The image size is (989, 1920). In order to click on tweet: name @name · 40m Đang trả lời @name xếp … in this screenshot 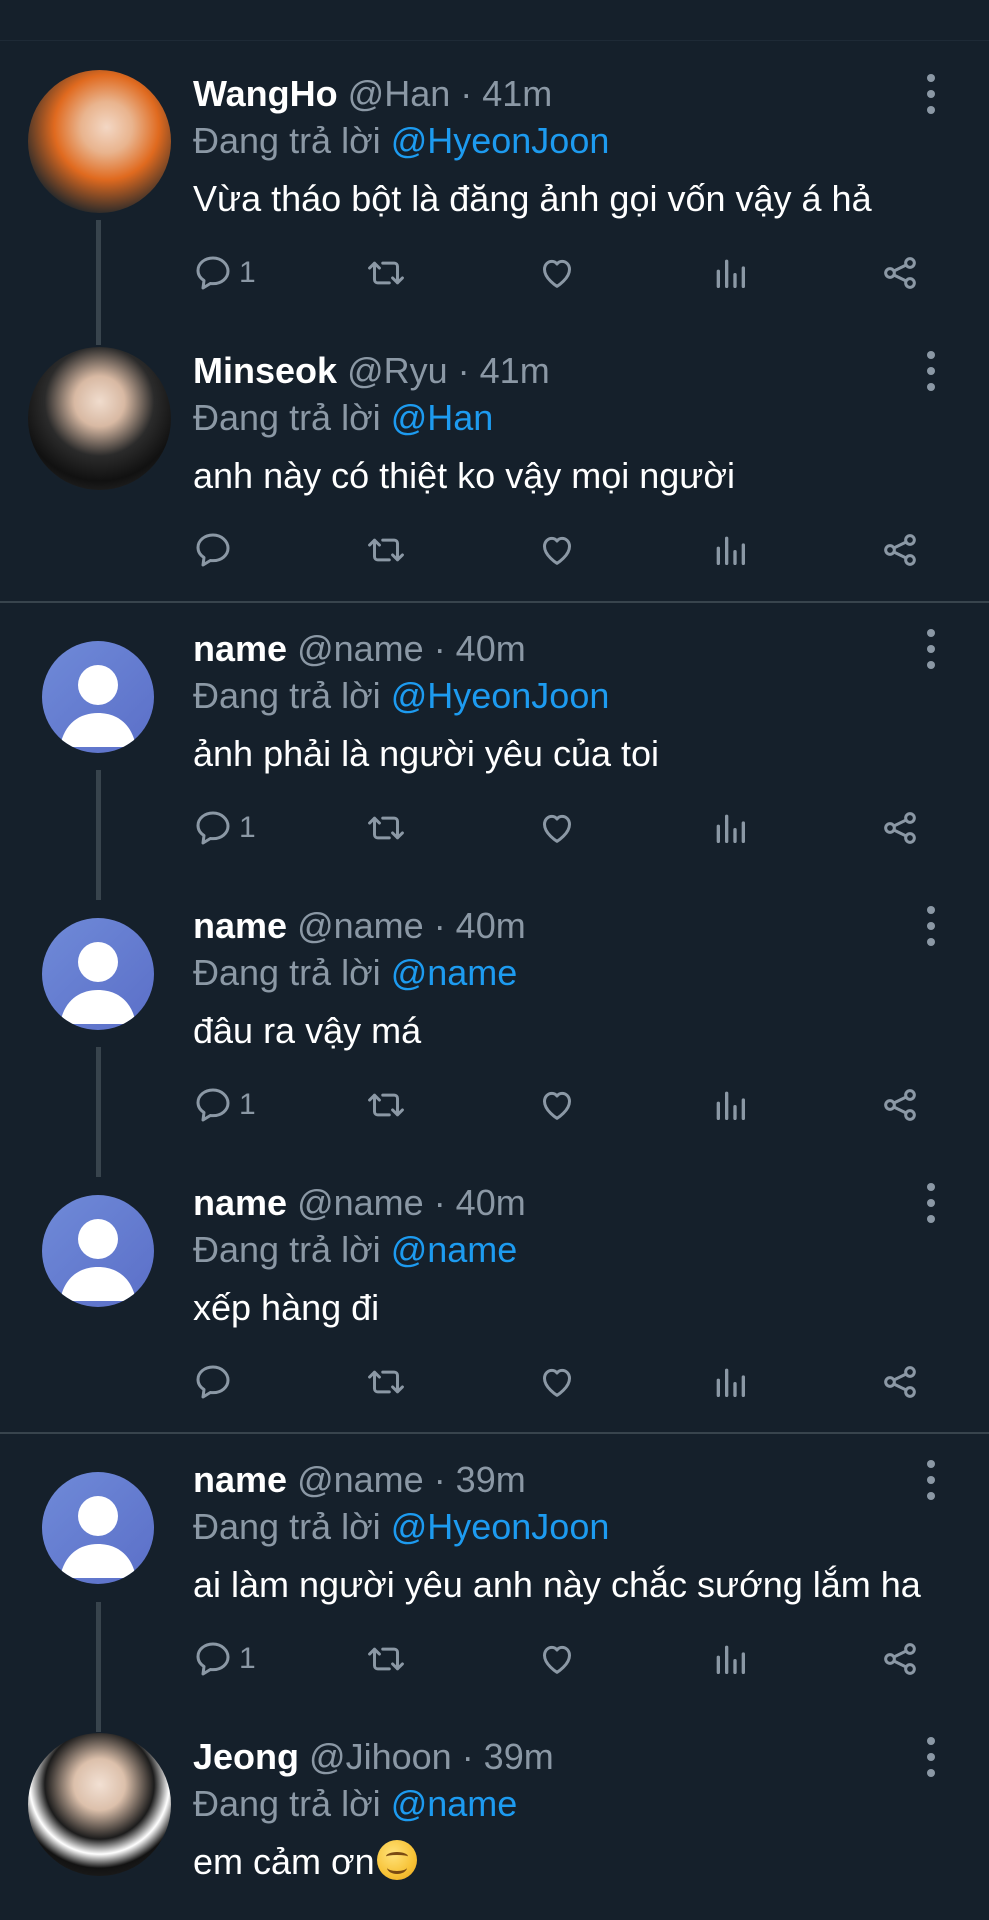, I will do `click(494, 1317)`.